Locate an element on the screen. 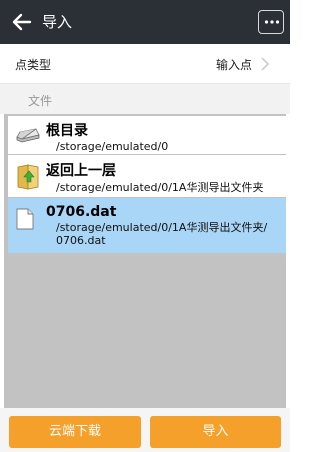  more-button is located at coordinates (271, 22).